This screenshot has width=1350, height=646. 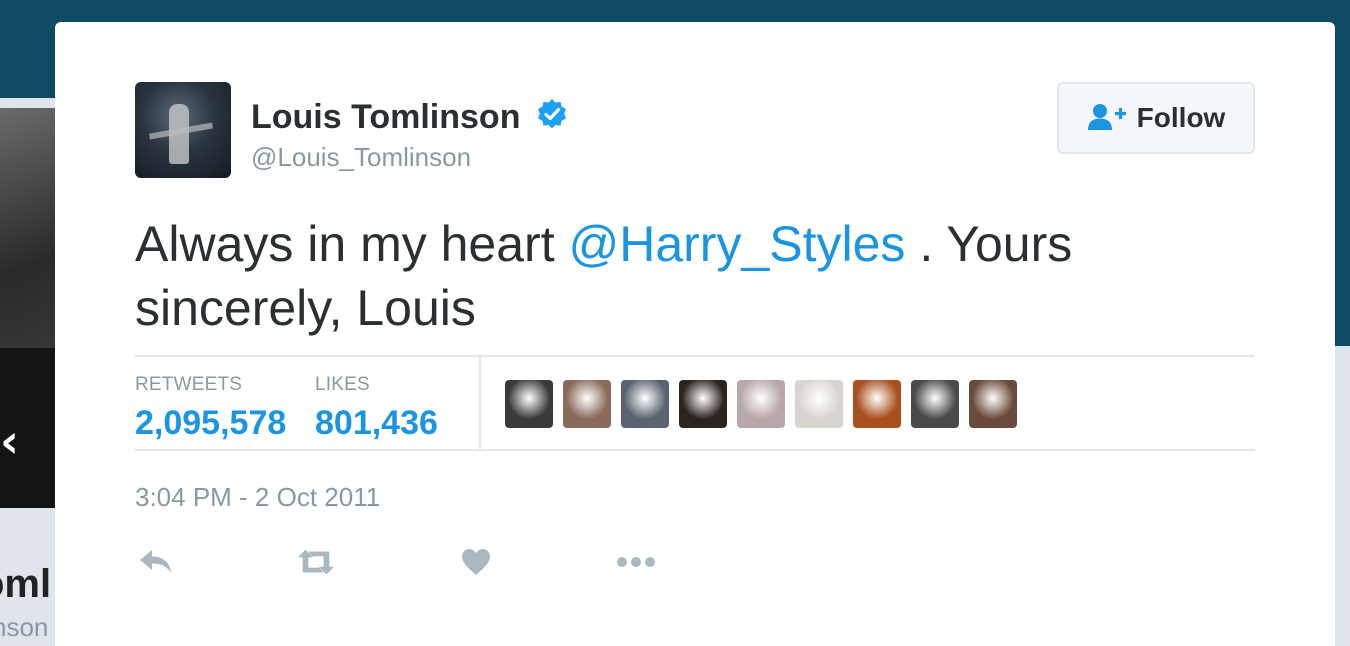 What do you see at coordinates (1106, 117) in the screenshot?
I see `add-user-icon` at bounding box center [1106, 117].